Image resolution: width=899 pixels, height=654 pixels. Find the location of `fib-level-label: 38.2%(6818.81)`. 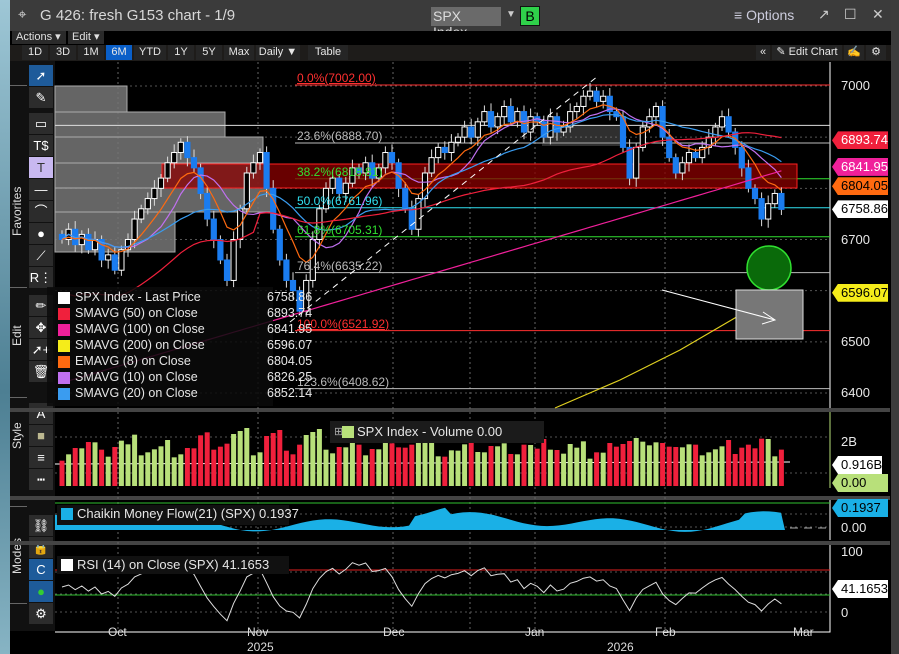

fib-level-label: 38.2%(6818.81) is located at coordinates (339, 172).